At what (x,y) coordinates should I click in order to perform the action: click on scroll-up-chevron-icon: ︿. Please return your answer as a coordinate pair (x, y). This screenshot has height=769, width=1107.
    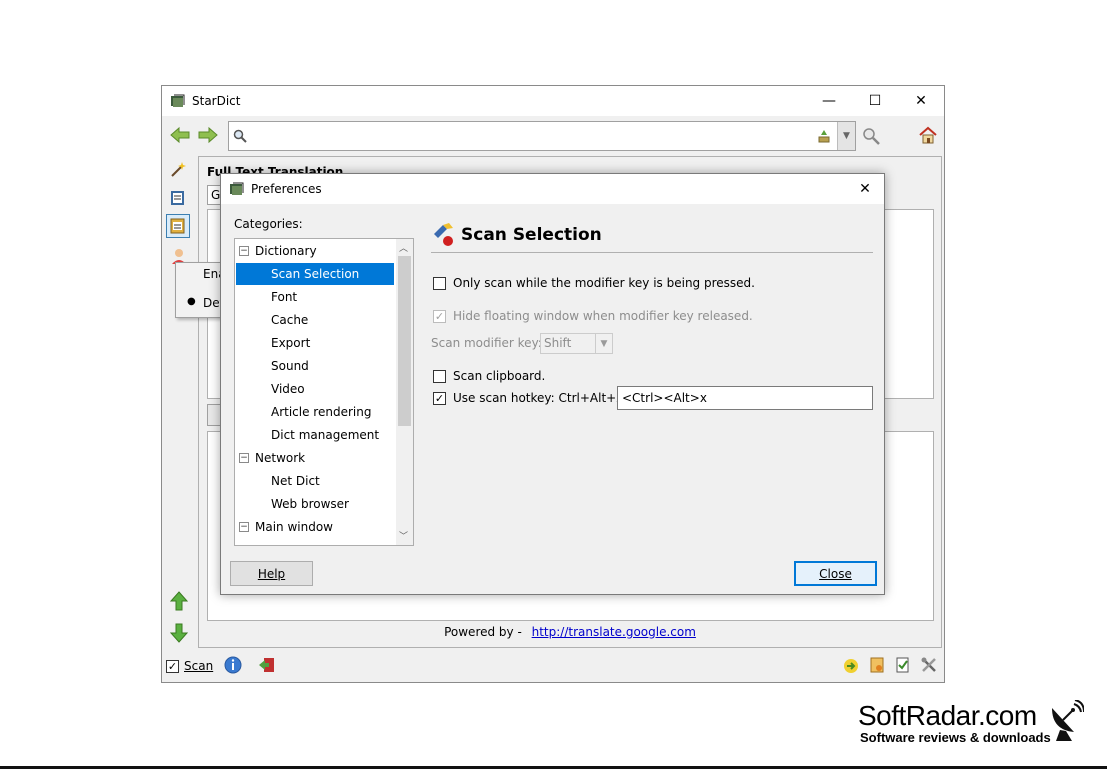
    Looking at the image, I should click on (403, 247).